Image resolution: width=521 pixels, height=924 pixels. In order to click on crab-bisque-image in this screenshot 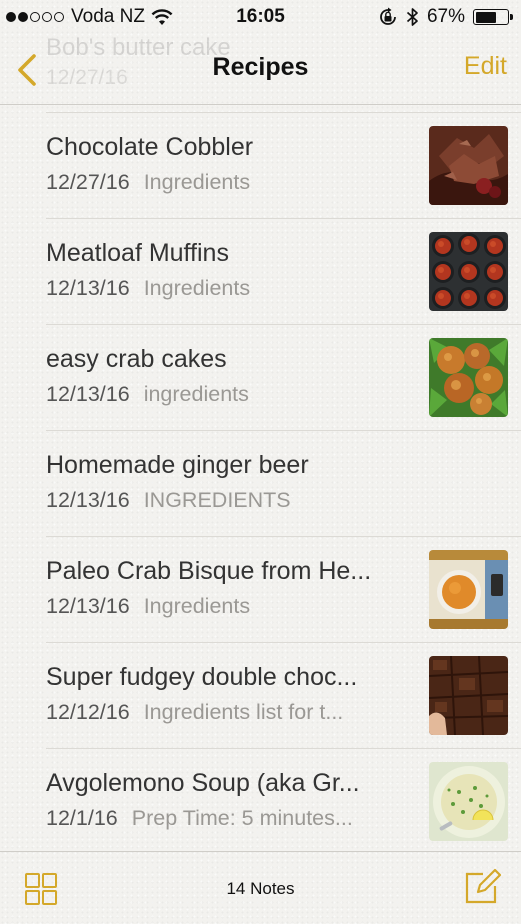, I will do `click(468, 589)`.